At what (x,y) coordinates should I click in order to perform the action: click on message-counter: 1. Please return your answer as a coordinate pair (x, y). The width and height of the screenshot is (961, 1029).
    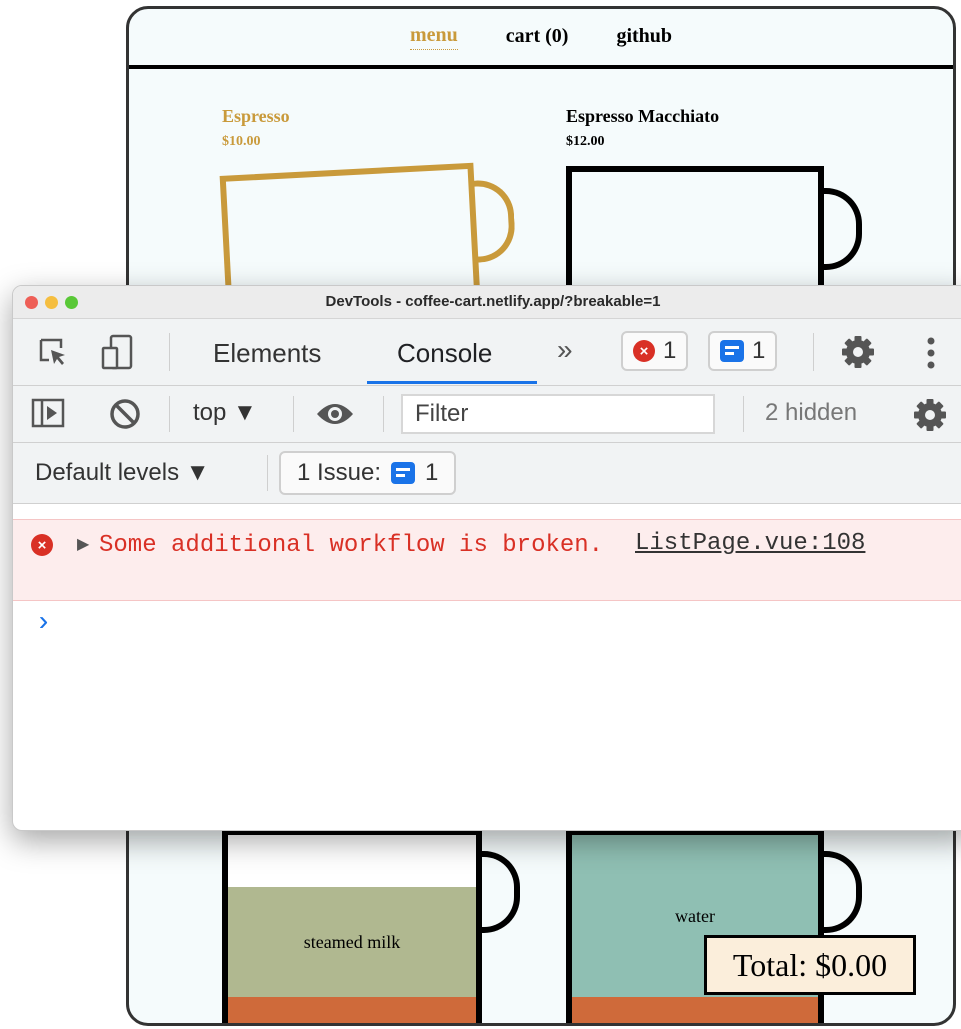
    Looking at the image, I should click on (743, 351).